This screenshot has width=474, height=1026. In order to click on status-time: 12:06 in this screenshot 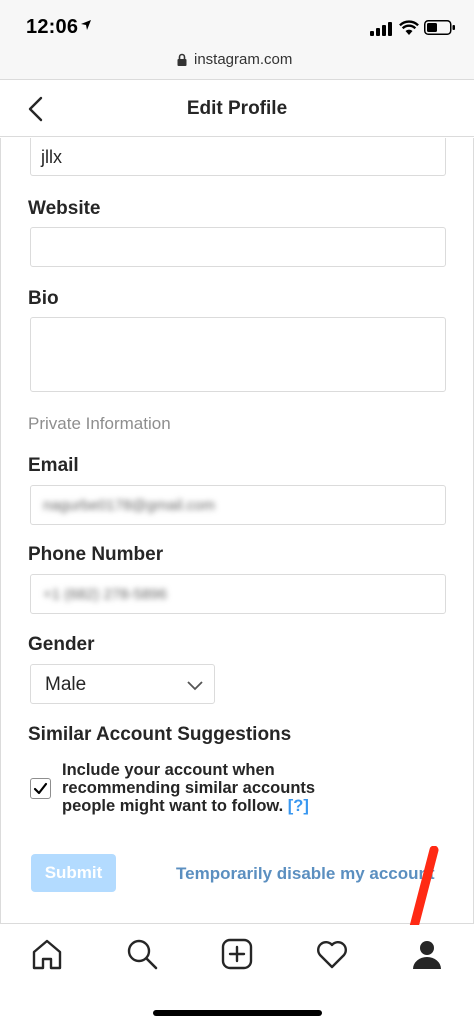, I will do `click(52, 27)`.